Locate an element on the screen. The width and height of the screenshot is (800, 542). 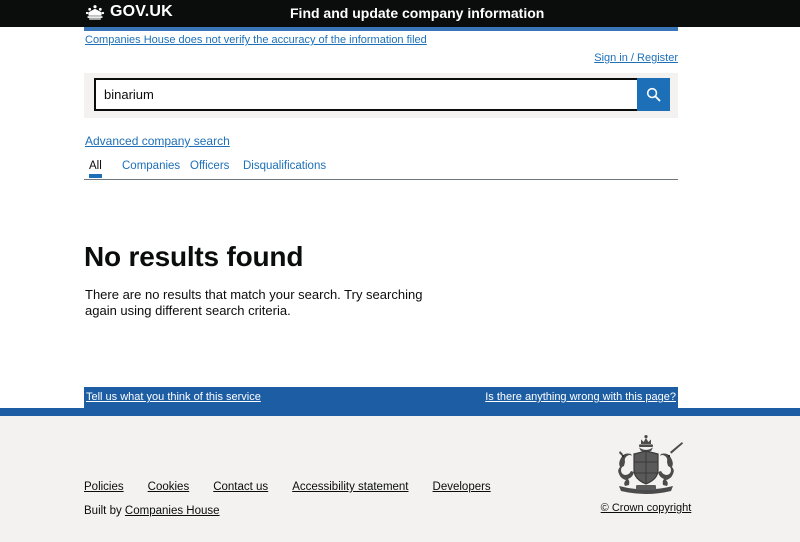
search-icon is located at coordinates (653, 94).